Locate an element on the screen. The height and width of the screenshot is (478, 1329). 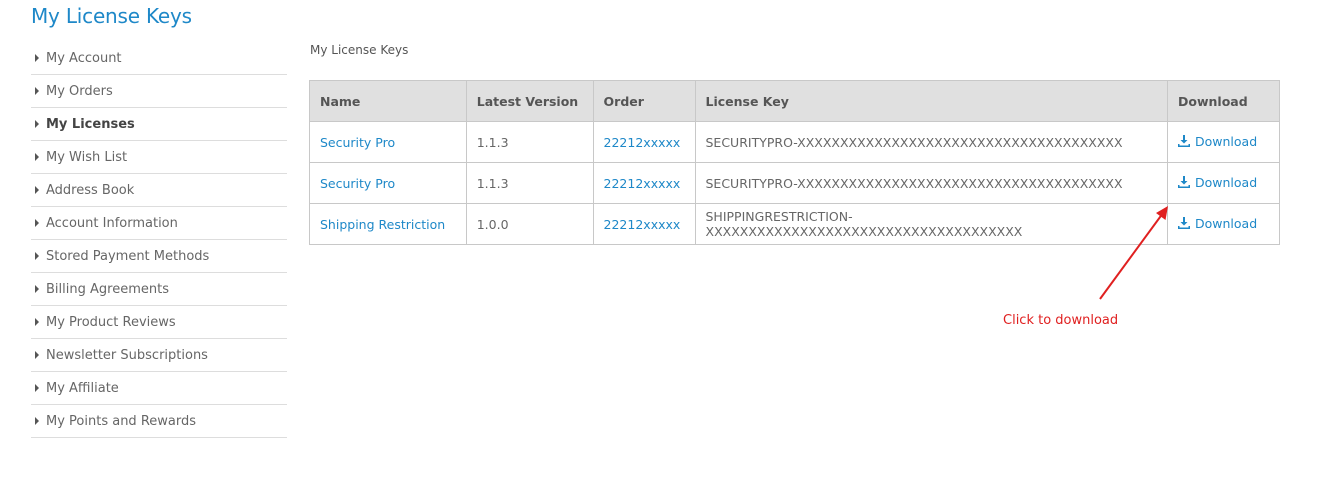
sidebar-item-account-information: Account Information is located at coordinates (159, 223).